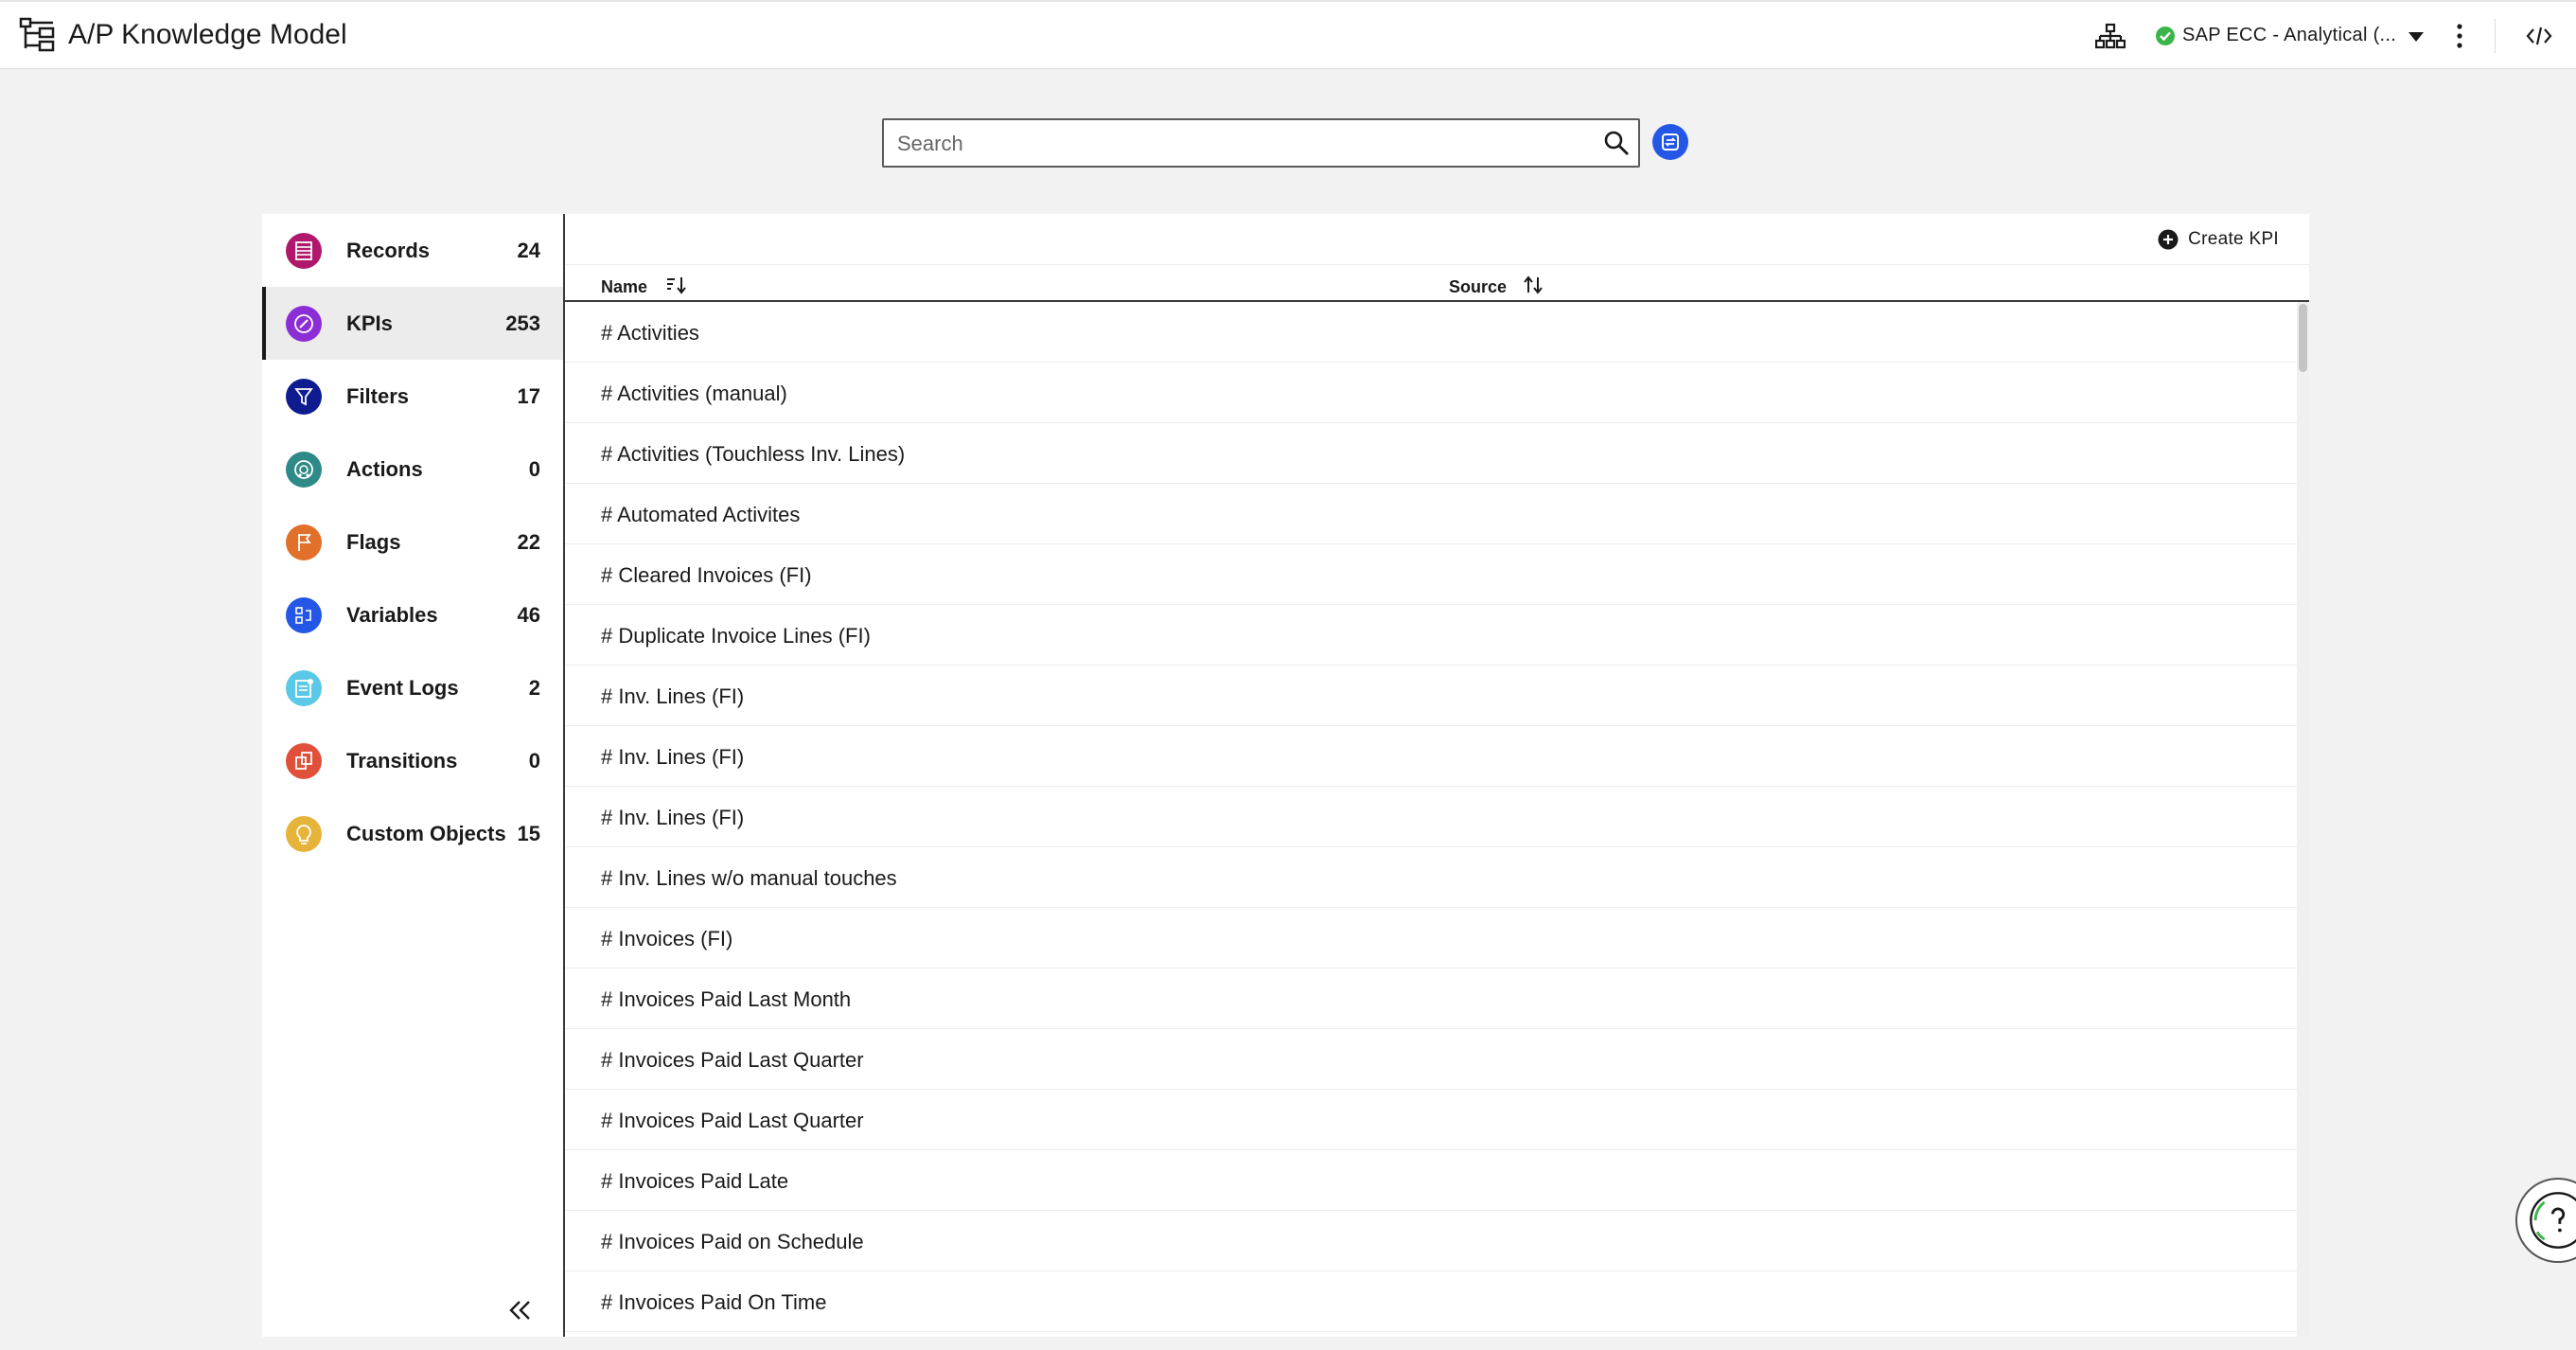  Describe the element at coordinates (694, 393) in the screenshot. I see `kpi-name: # Activities (manual)` at that location.